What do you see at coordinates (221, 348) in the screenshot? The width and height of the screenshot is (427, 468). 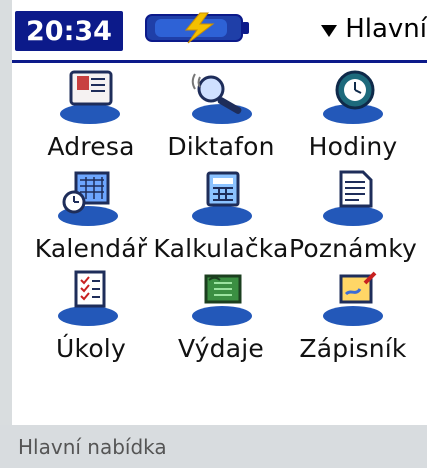 I see `app-label: Výdaje` at bounding box center [221, 348].